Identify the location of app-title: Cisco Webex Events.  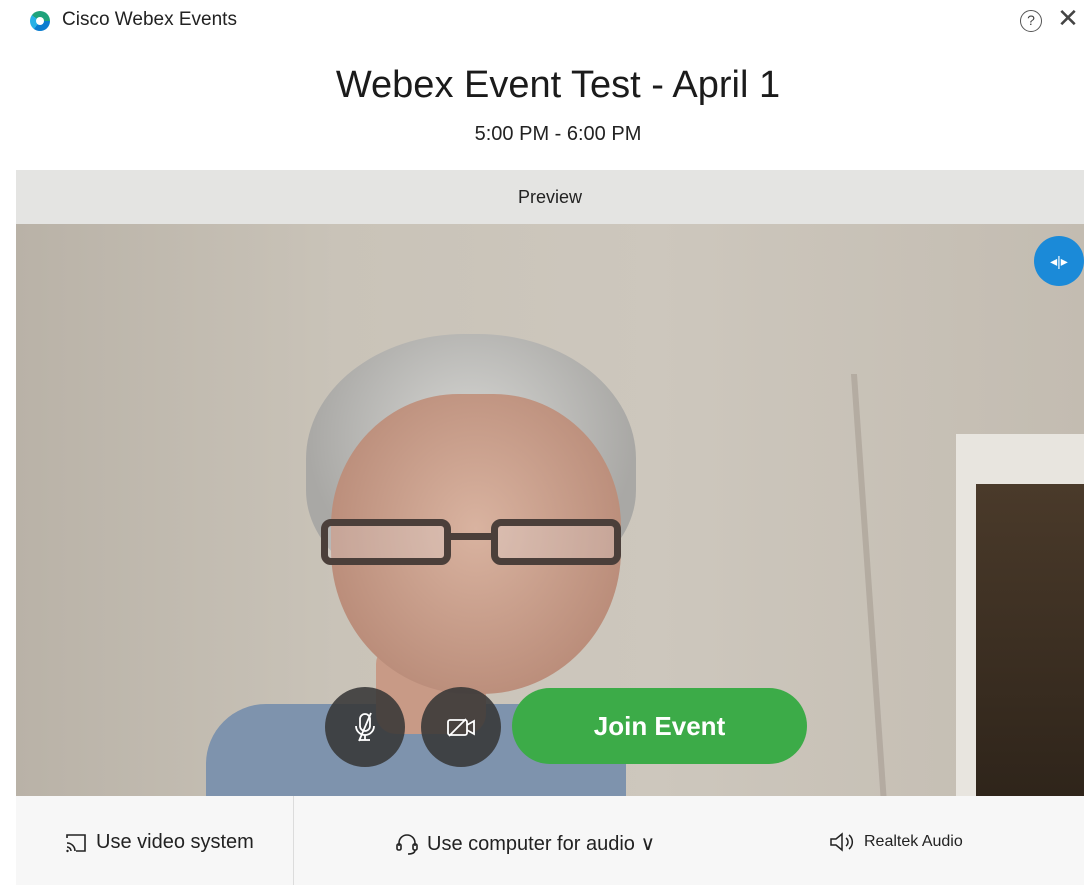
(149, 19).